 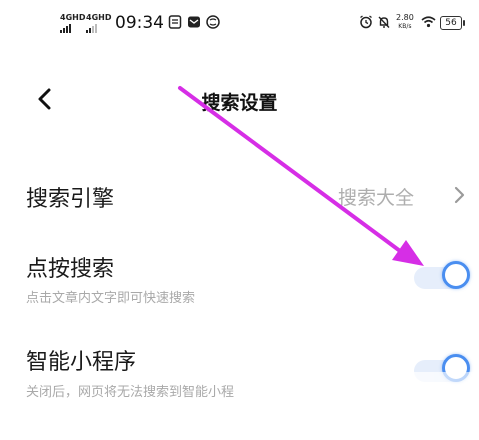 I want to click on chevron-right-icon, so click(x=459, y=195).